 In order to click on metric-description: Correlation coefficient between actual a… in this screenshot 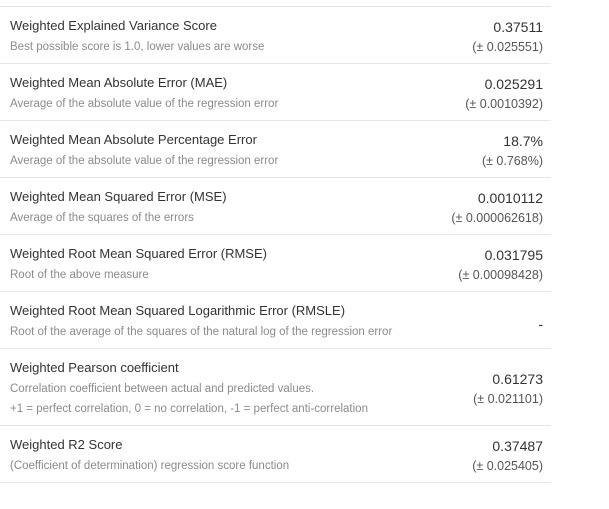, I will do `click(195, 399)`.